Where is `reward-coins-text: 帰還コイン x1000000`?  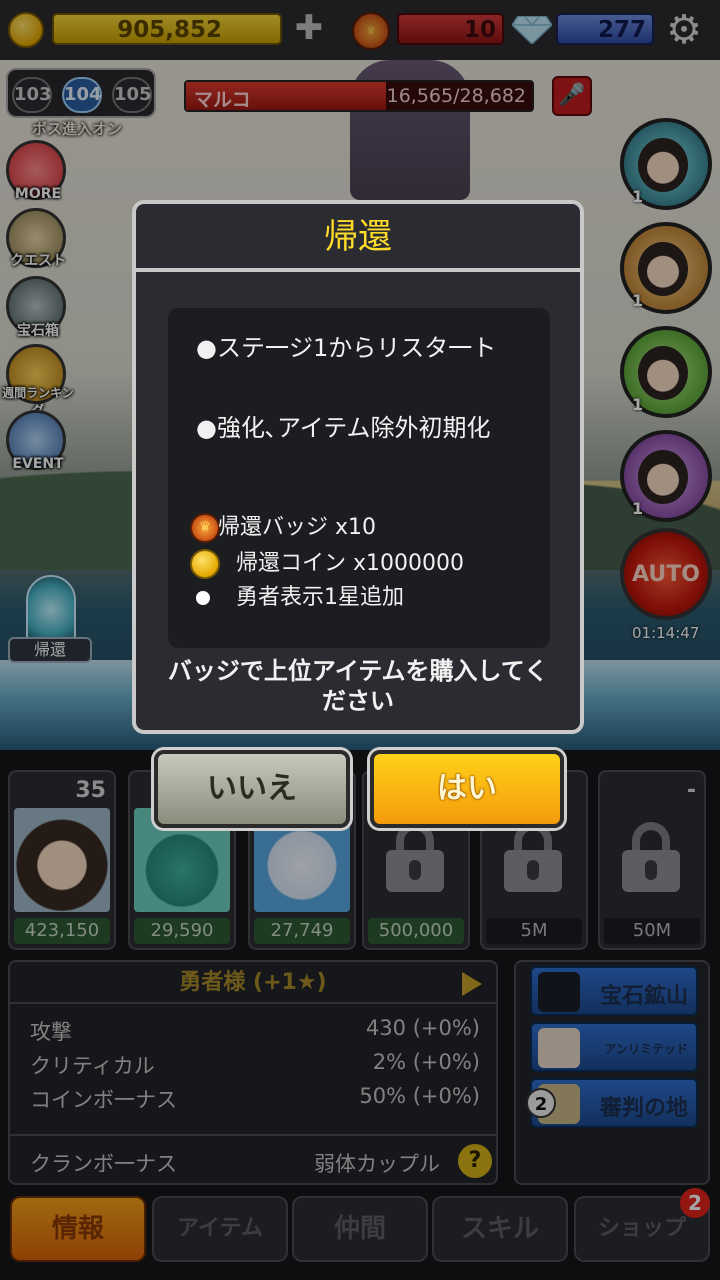
reward-coins-text: 帰還コイン x1000000 is located at coordinates (350, 563).